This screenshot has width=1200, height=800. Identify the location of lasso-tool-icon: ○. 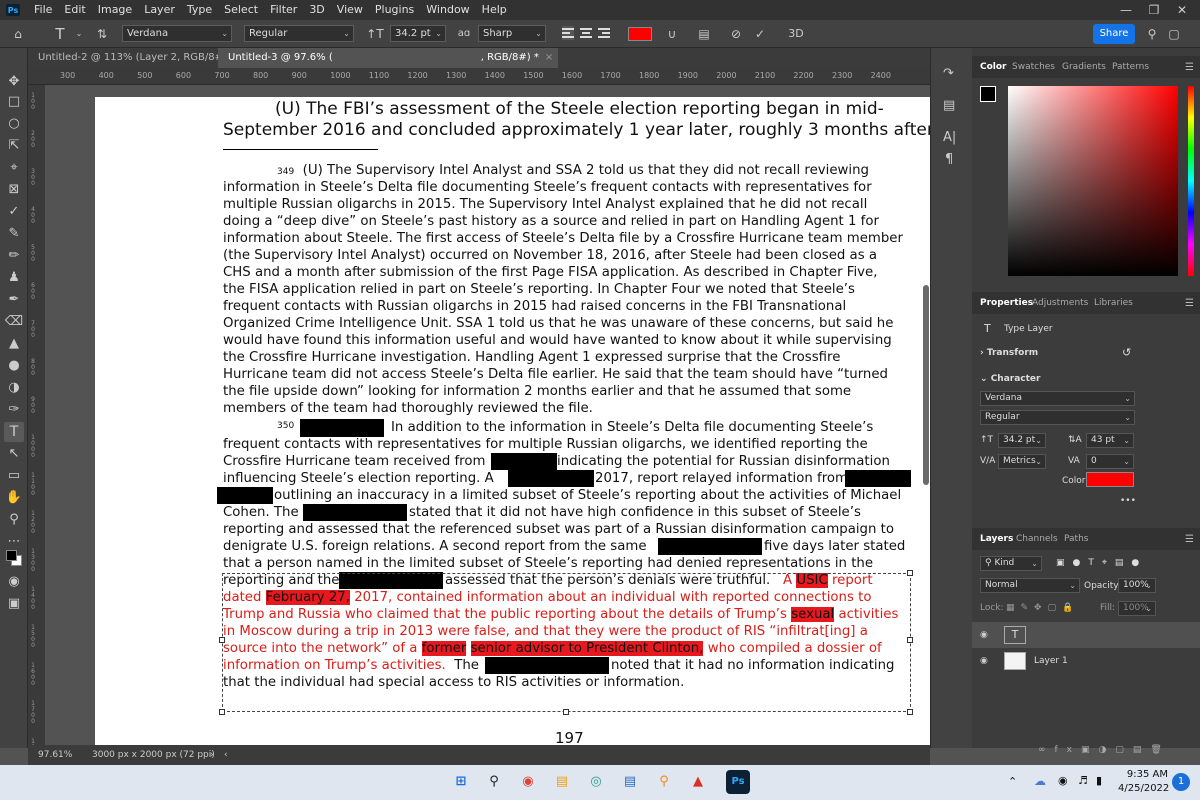
(14, 124).